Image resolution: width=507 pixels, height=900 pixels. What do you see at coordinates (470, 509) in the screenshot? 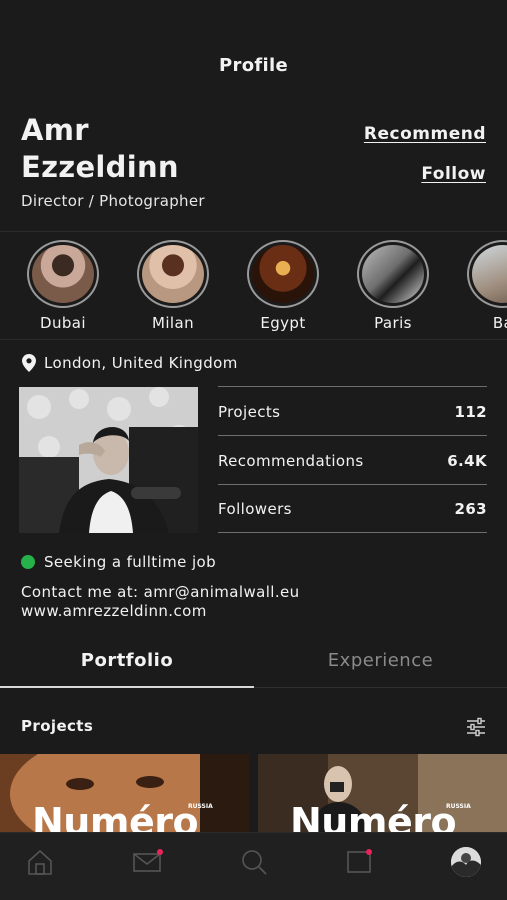
I see `stat-value: 263` at bounding box center [470, 509].